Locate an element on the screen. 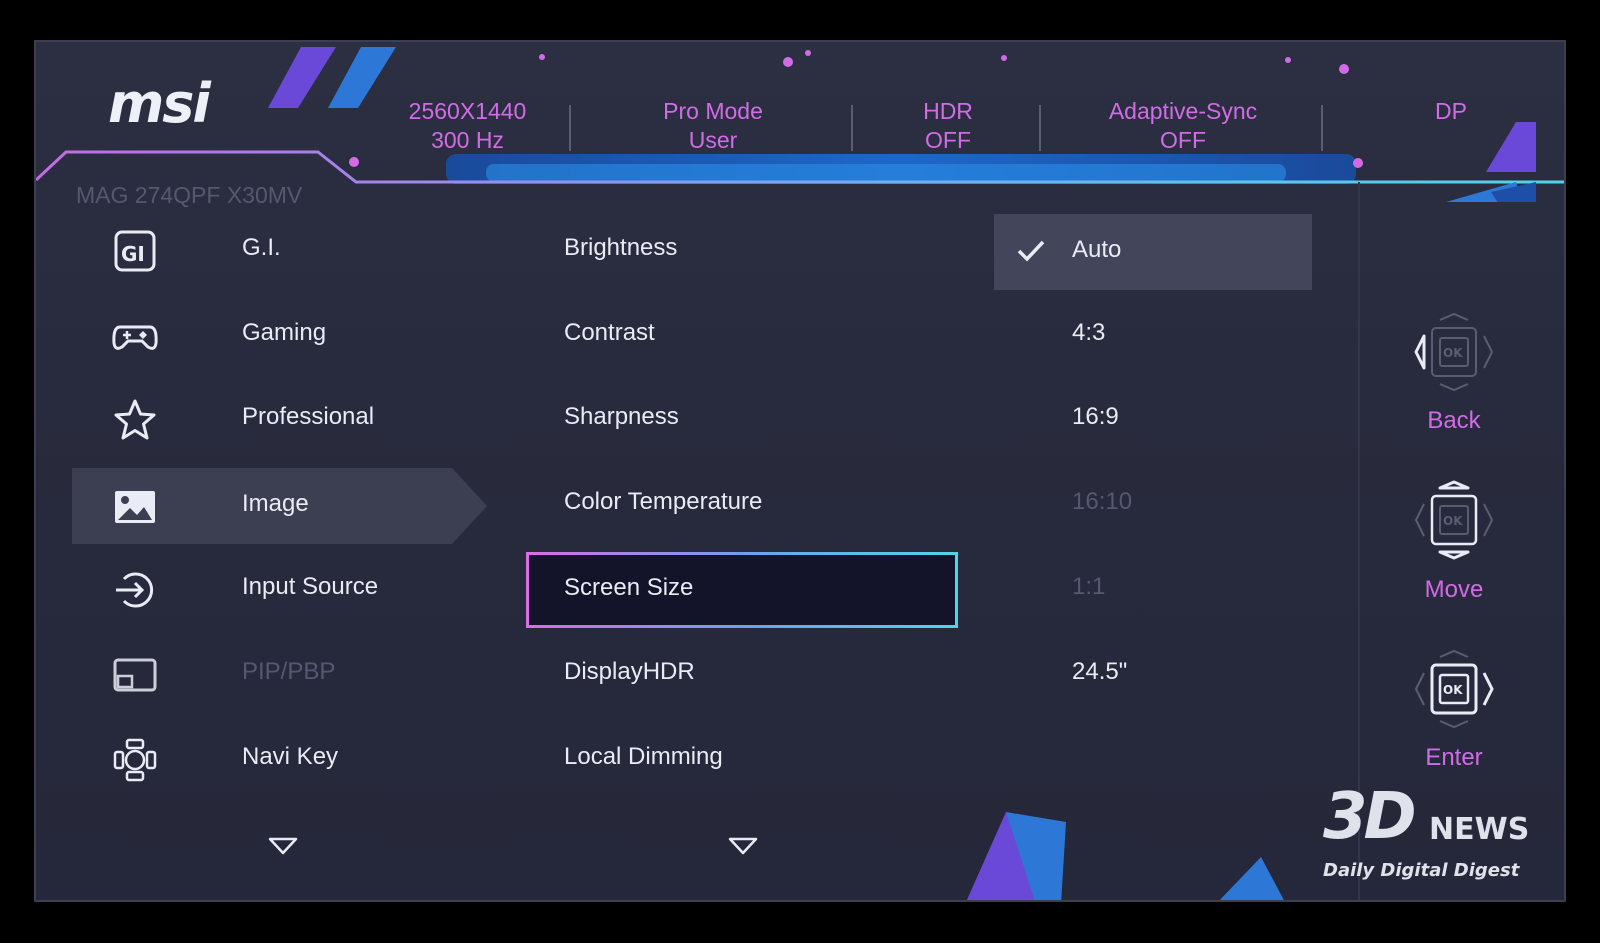 Image resolution: width=1600 pixels, height=943 pixels. key-move-label: Move is located at coordinates (1454, 589).